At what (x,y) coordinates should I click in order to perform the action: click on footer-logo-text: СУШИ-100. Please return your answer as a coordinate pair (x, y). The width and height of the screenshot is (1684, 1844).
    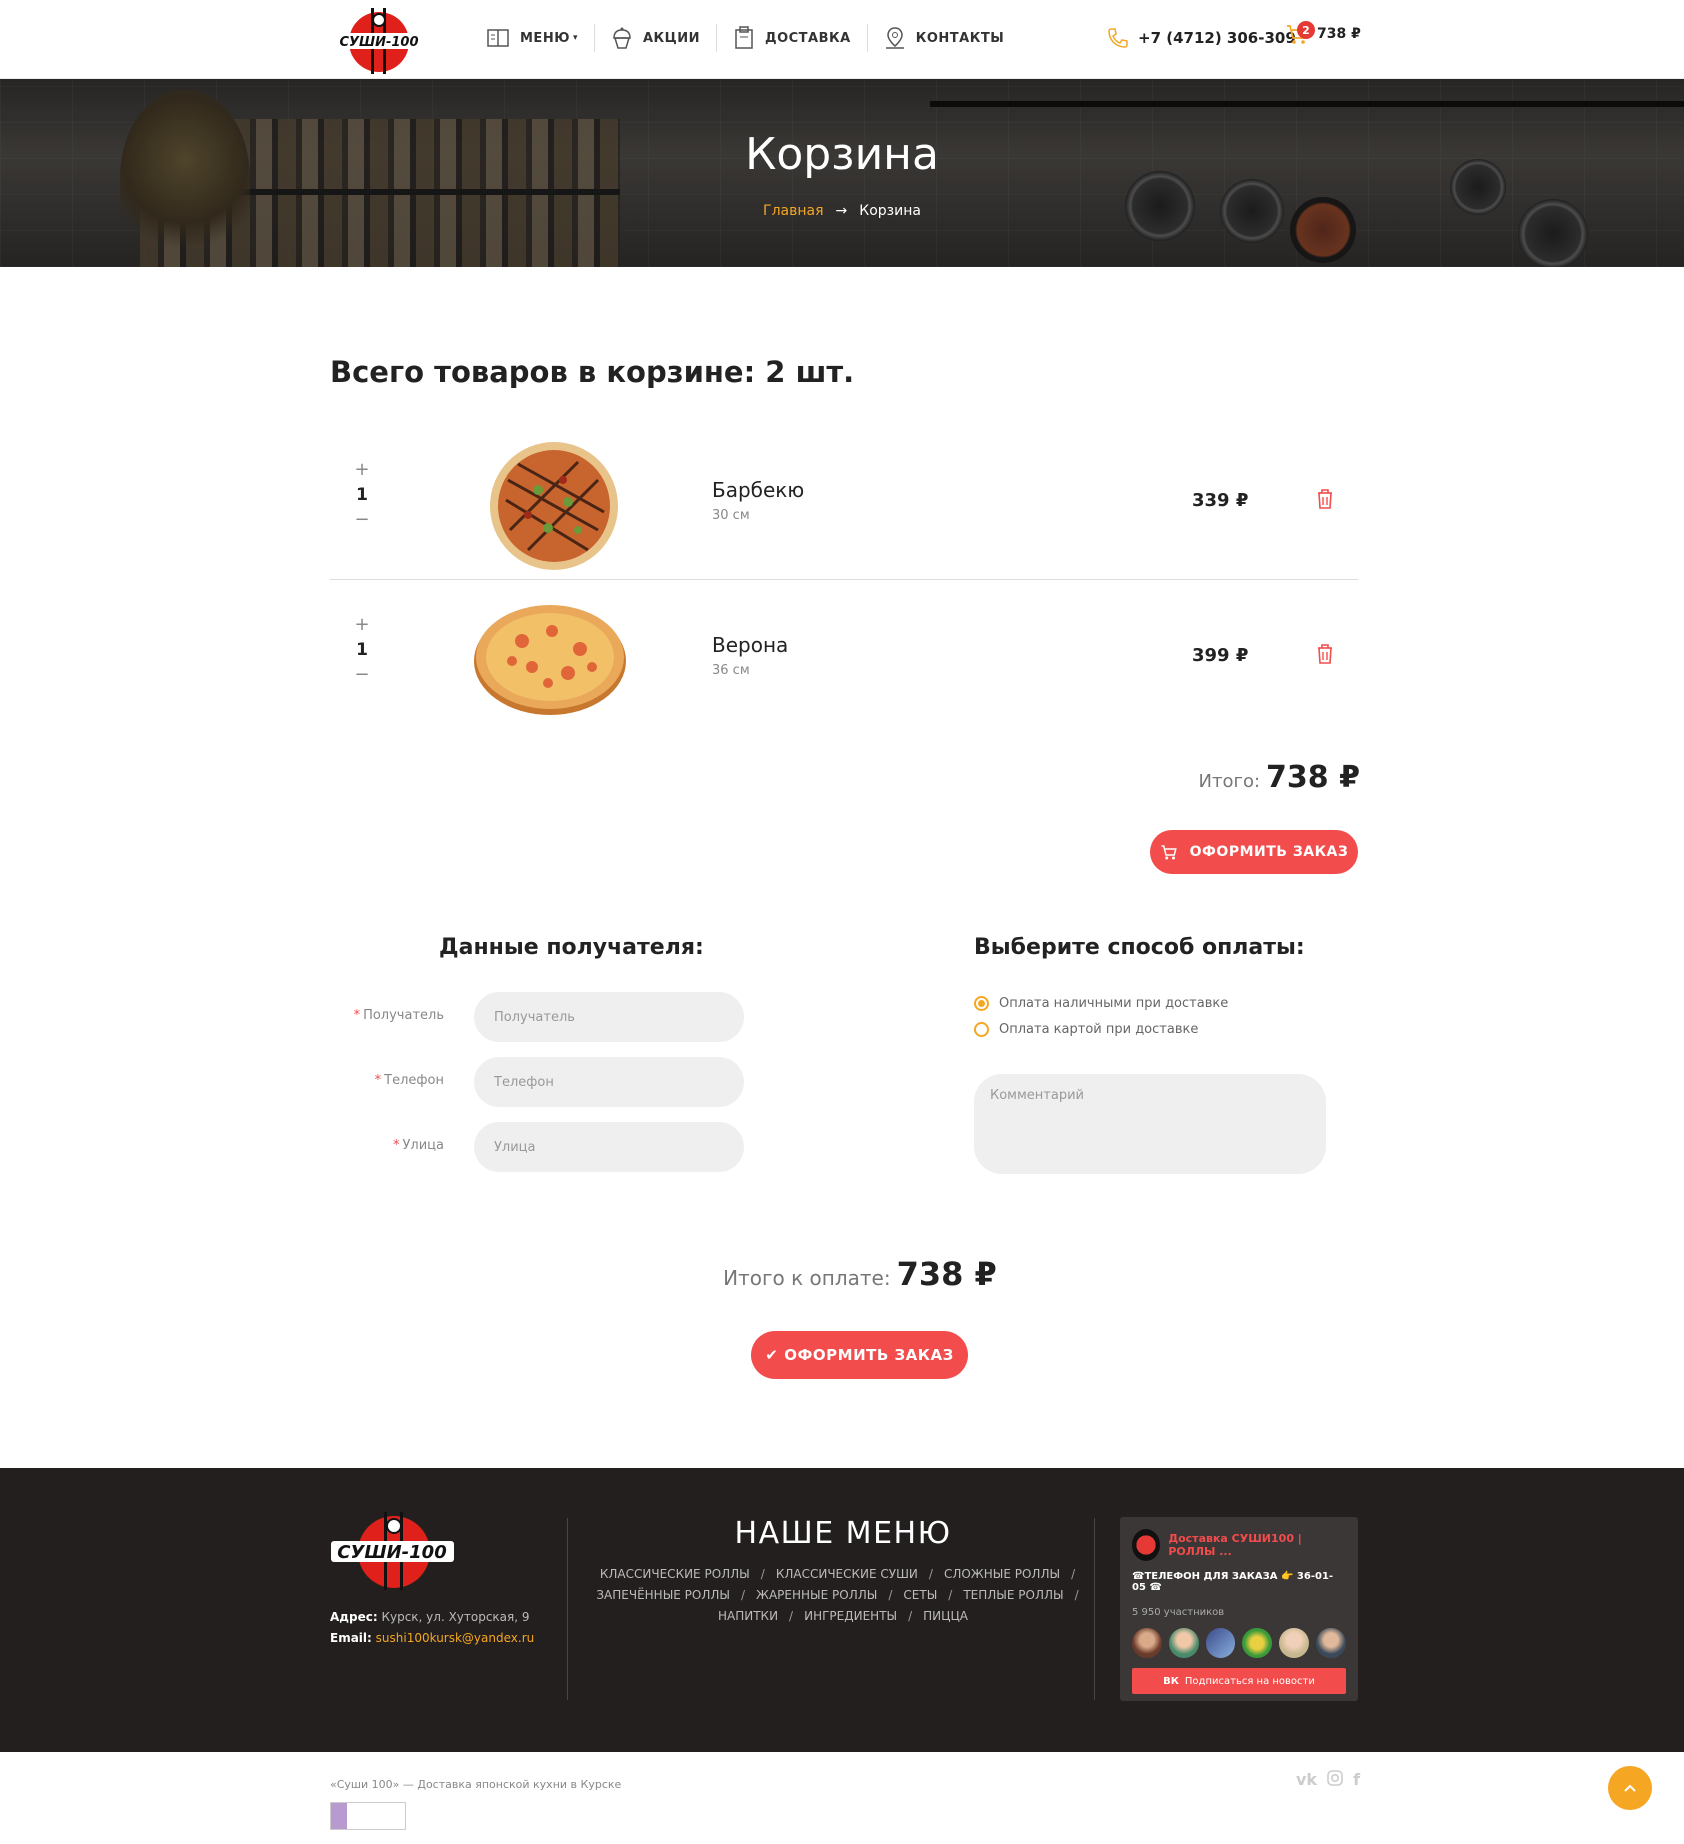
    Looking at the image, I should click on (391, 1552).